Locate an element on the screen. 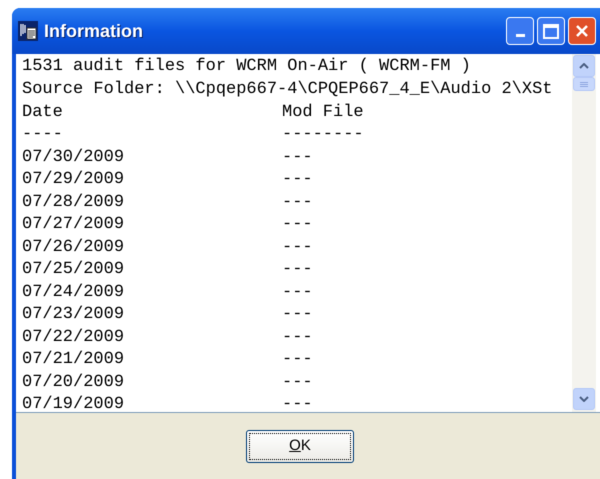  close-button is located at coordinates (582, 31).